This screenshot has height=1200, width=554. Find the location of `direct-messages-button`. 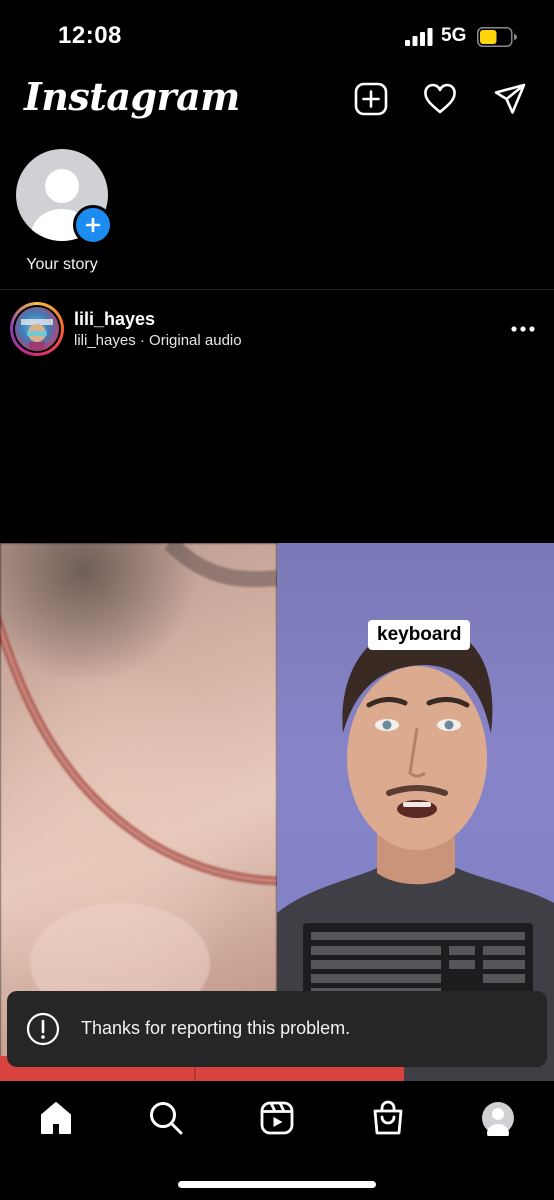

direct-messages-button is located at coordinates (510, 99).